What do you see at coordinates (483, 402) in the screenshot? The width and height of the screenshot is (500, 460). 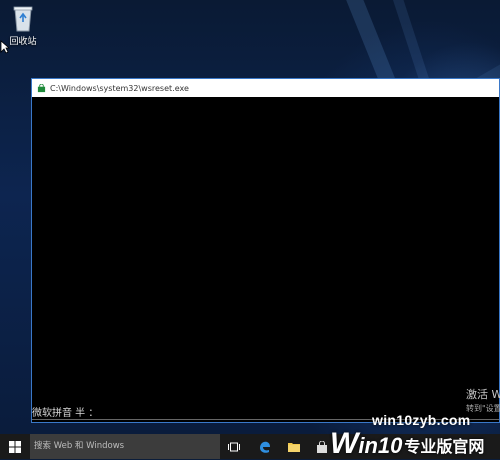 I see `activation-notice: 激活 W 转到"设置` at bounding box center [483, 402].